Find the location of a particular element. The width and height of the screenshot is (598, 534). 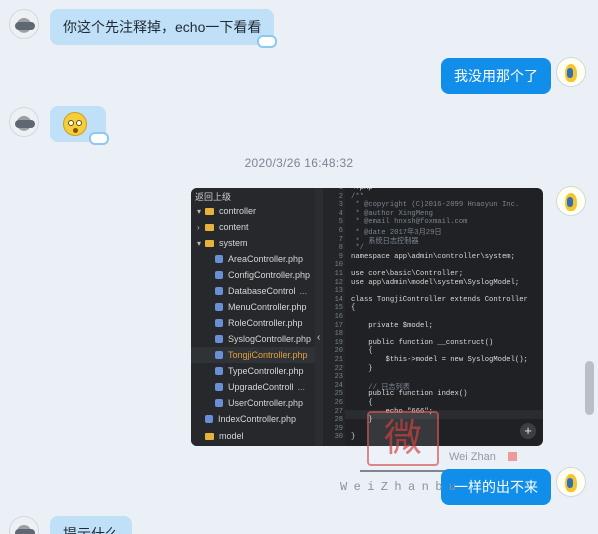

surprised-emoji-icon is located at coordinates (75, 124).